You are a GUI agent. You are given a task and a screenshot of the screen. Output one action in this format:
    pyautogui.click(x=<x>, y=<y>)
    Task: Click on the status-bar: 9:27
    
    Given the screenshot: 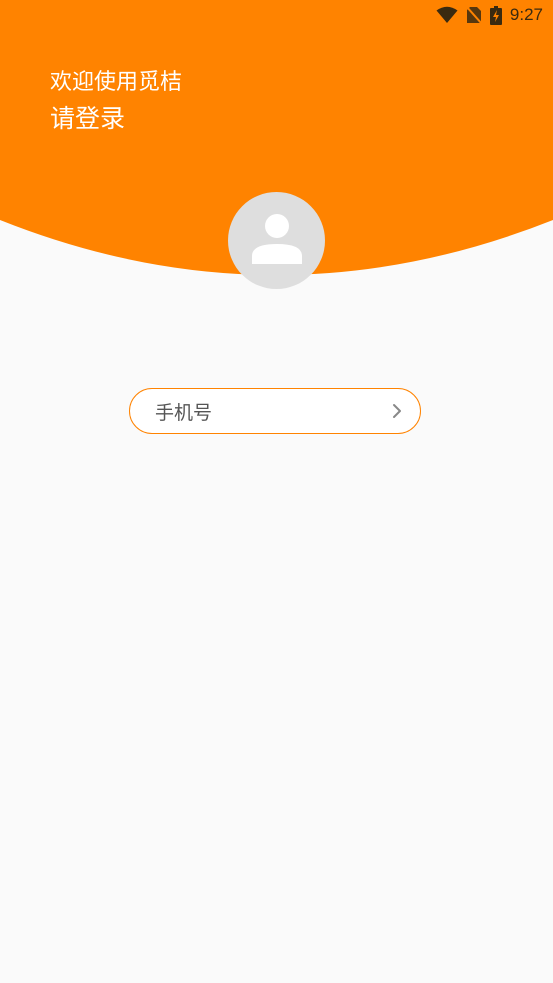 What is the action you would take?
    pyautogui.click(x=494, y=15)
    